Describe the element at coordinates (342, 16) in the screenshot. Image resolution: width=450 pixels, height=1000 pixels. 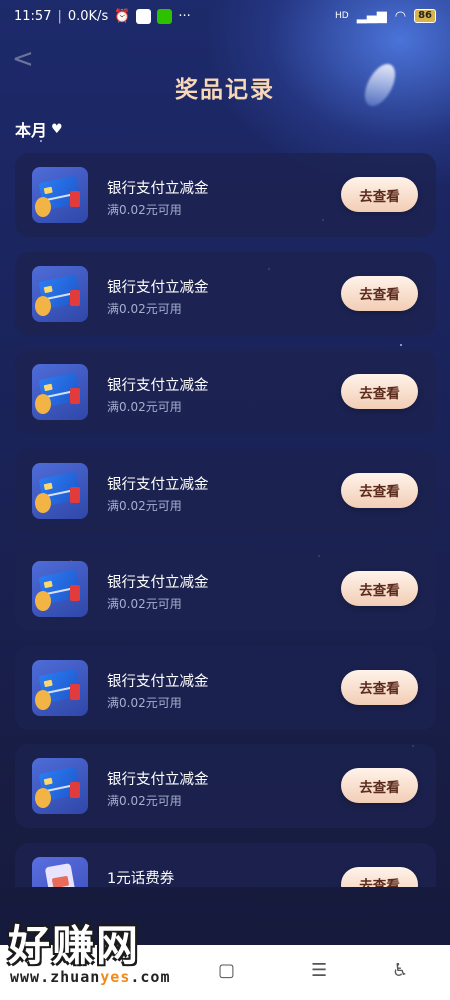
I see `hd-icon: HD` at that location.